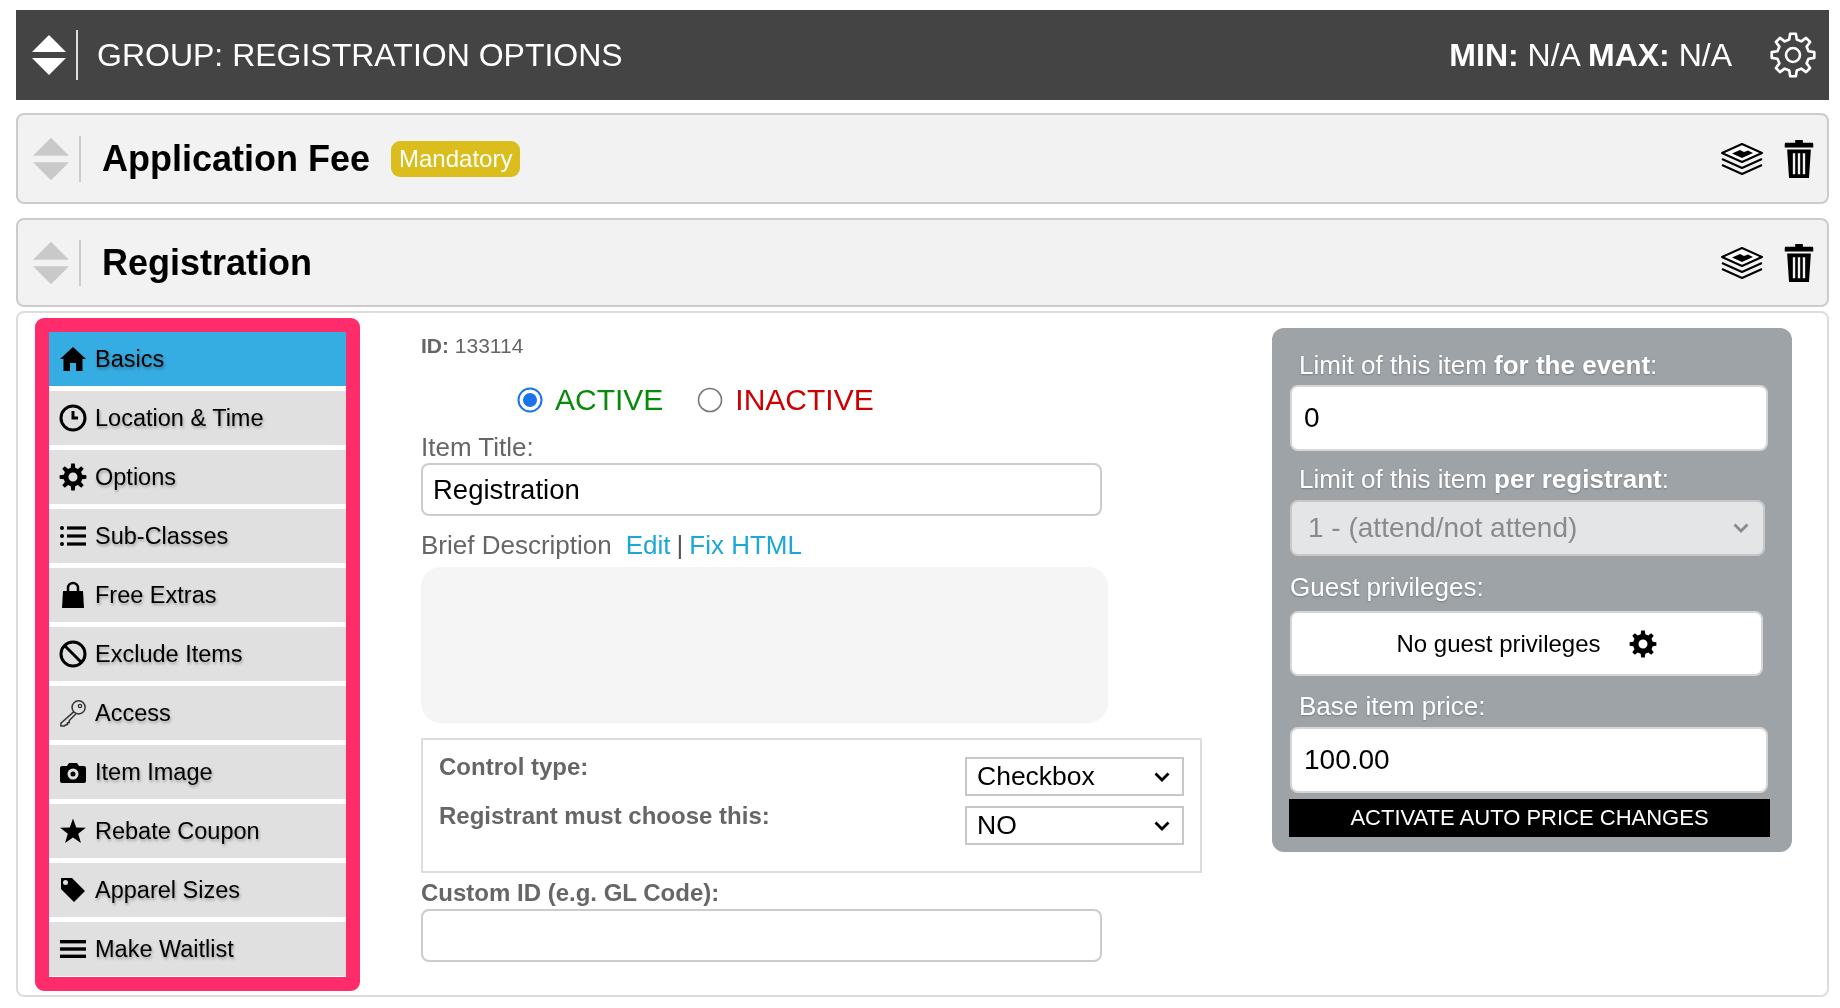 Image resolution: width=1840 pixels, height=1008 pixels. What do you see at coordinates (1526, 643) in the screenshot?
I see `guest-privileges-button: No guest privileges` at bounding box center [1526, 643].